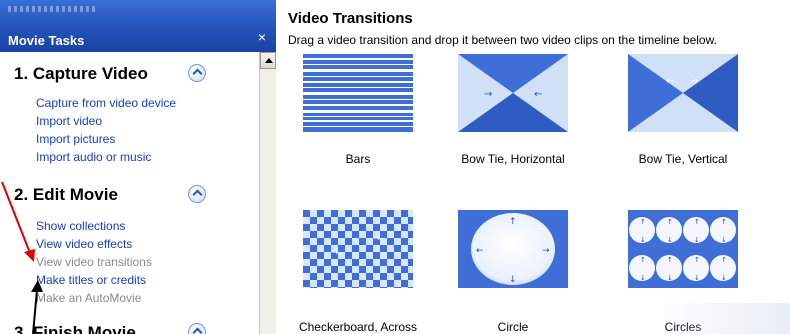  Describe the element at coordinates (138, 26) in the screenshot. I see `movie-tasks-header: Movie Tasks ×` at that location.